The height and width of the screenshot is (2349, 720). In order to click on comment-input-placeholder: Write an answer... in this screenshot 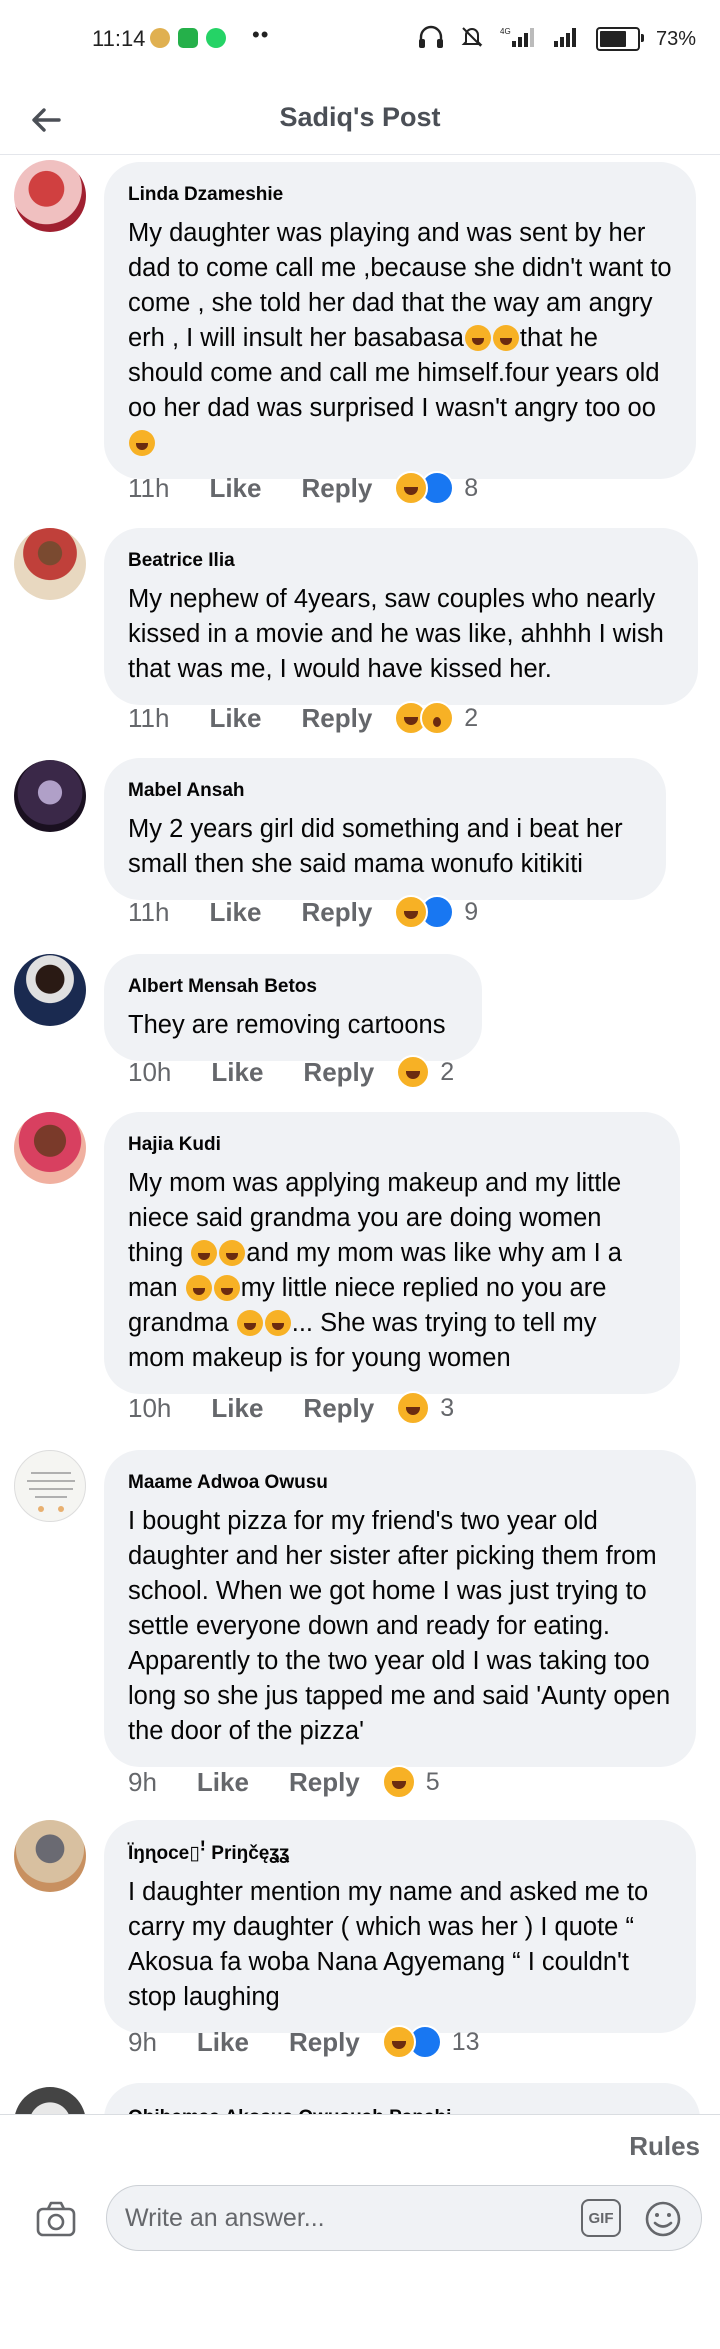, I will do `click(225, 2218)`.